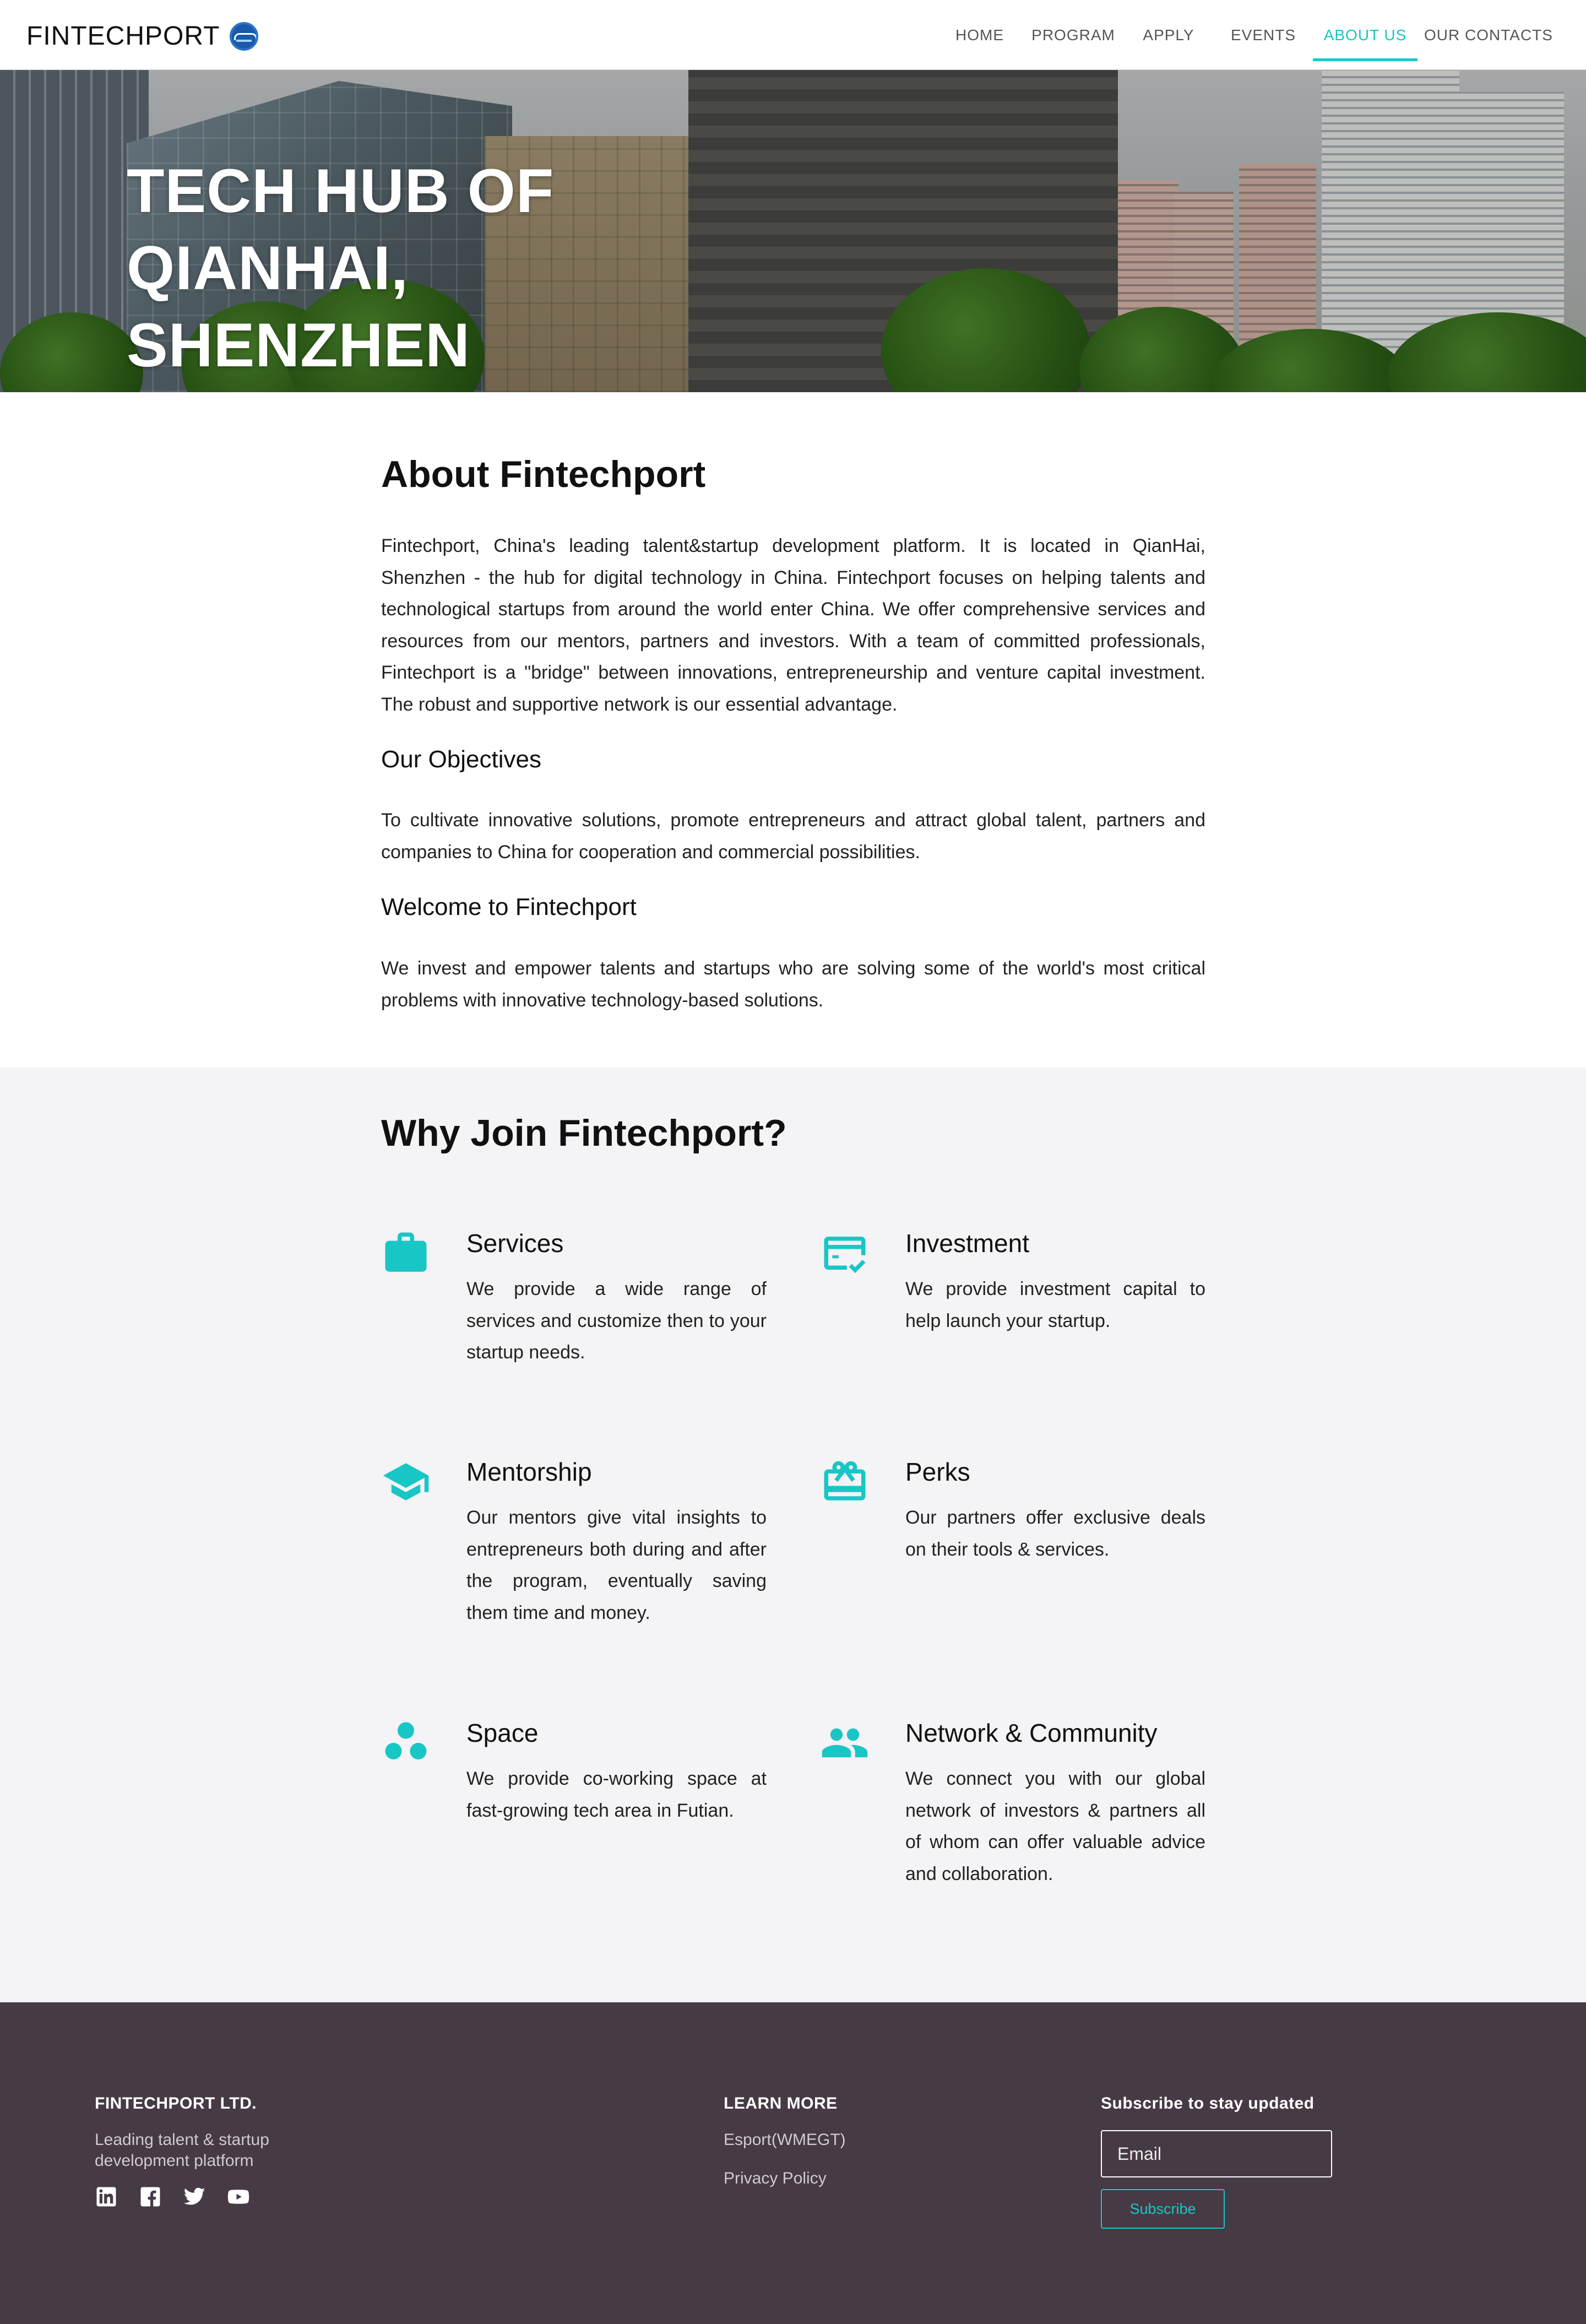 This screenshot has width=1586, height=2324. What do you see at coordinates (461, 759) in the screenshot?
I see `objectives-title: Our Objectives` at bounding box center [461, 759].